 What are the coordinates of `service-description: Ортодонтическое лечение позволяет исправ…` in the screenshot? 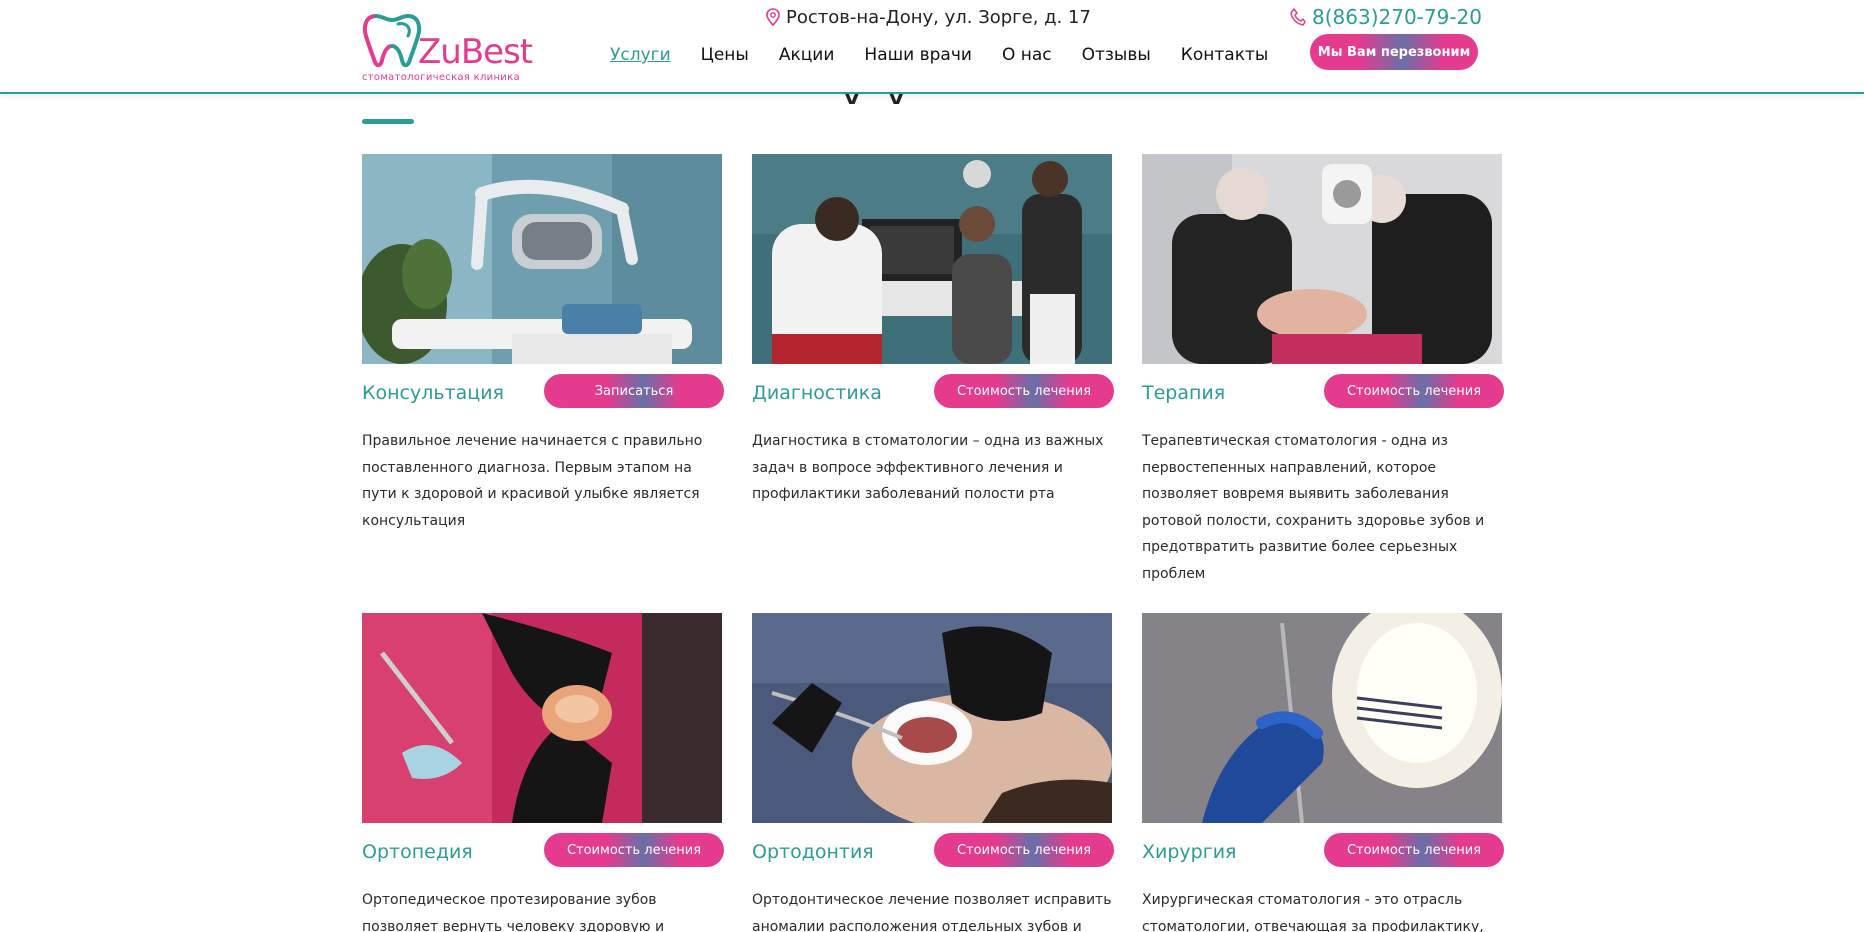 It's located at (932, 912).